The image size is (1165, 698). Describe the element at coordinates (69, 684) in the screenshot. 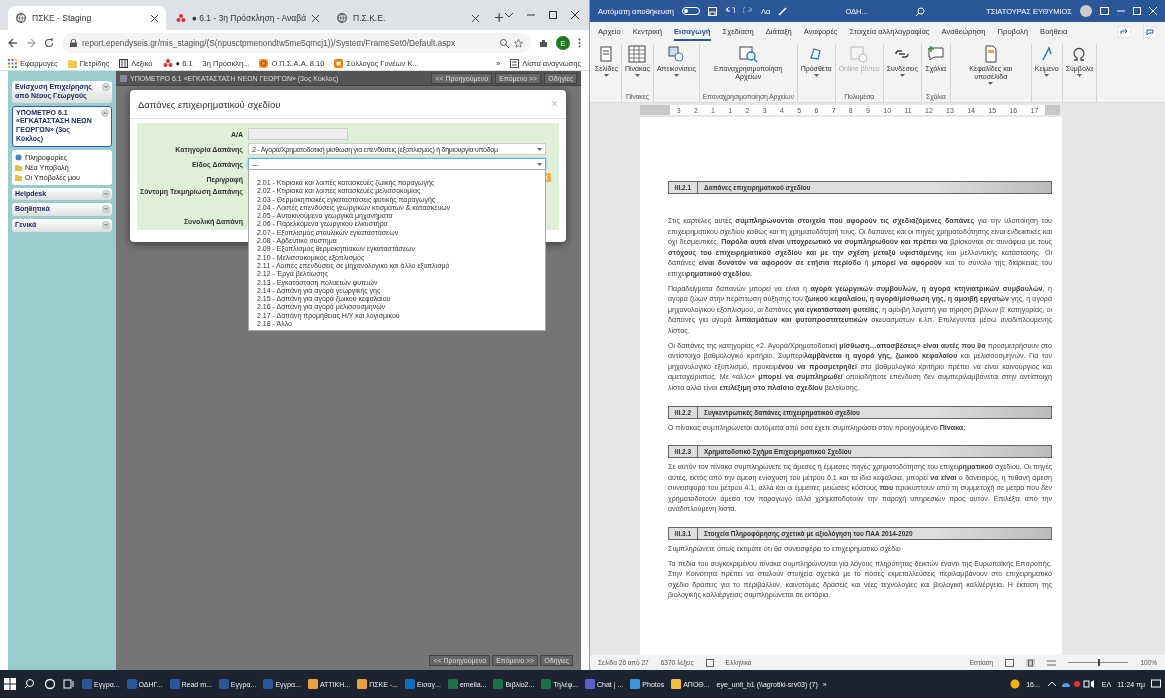

I see `task-view-icon` at that location.